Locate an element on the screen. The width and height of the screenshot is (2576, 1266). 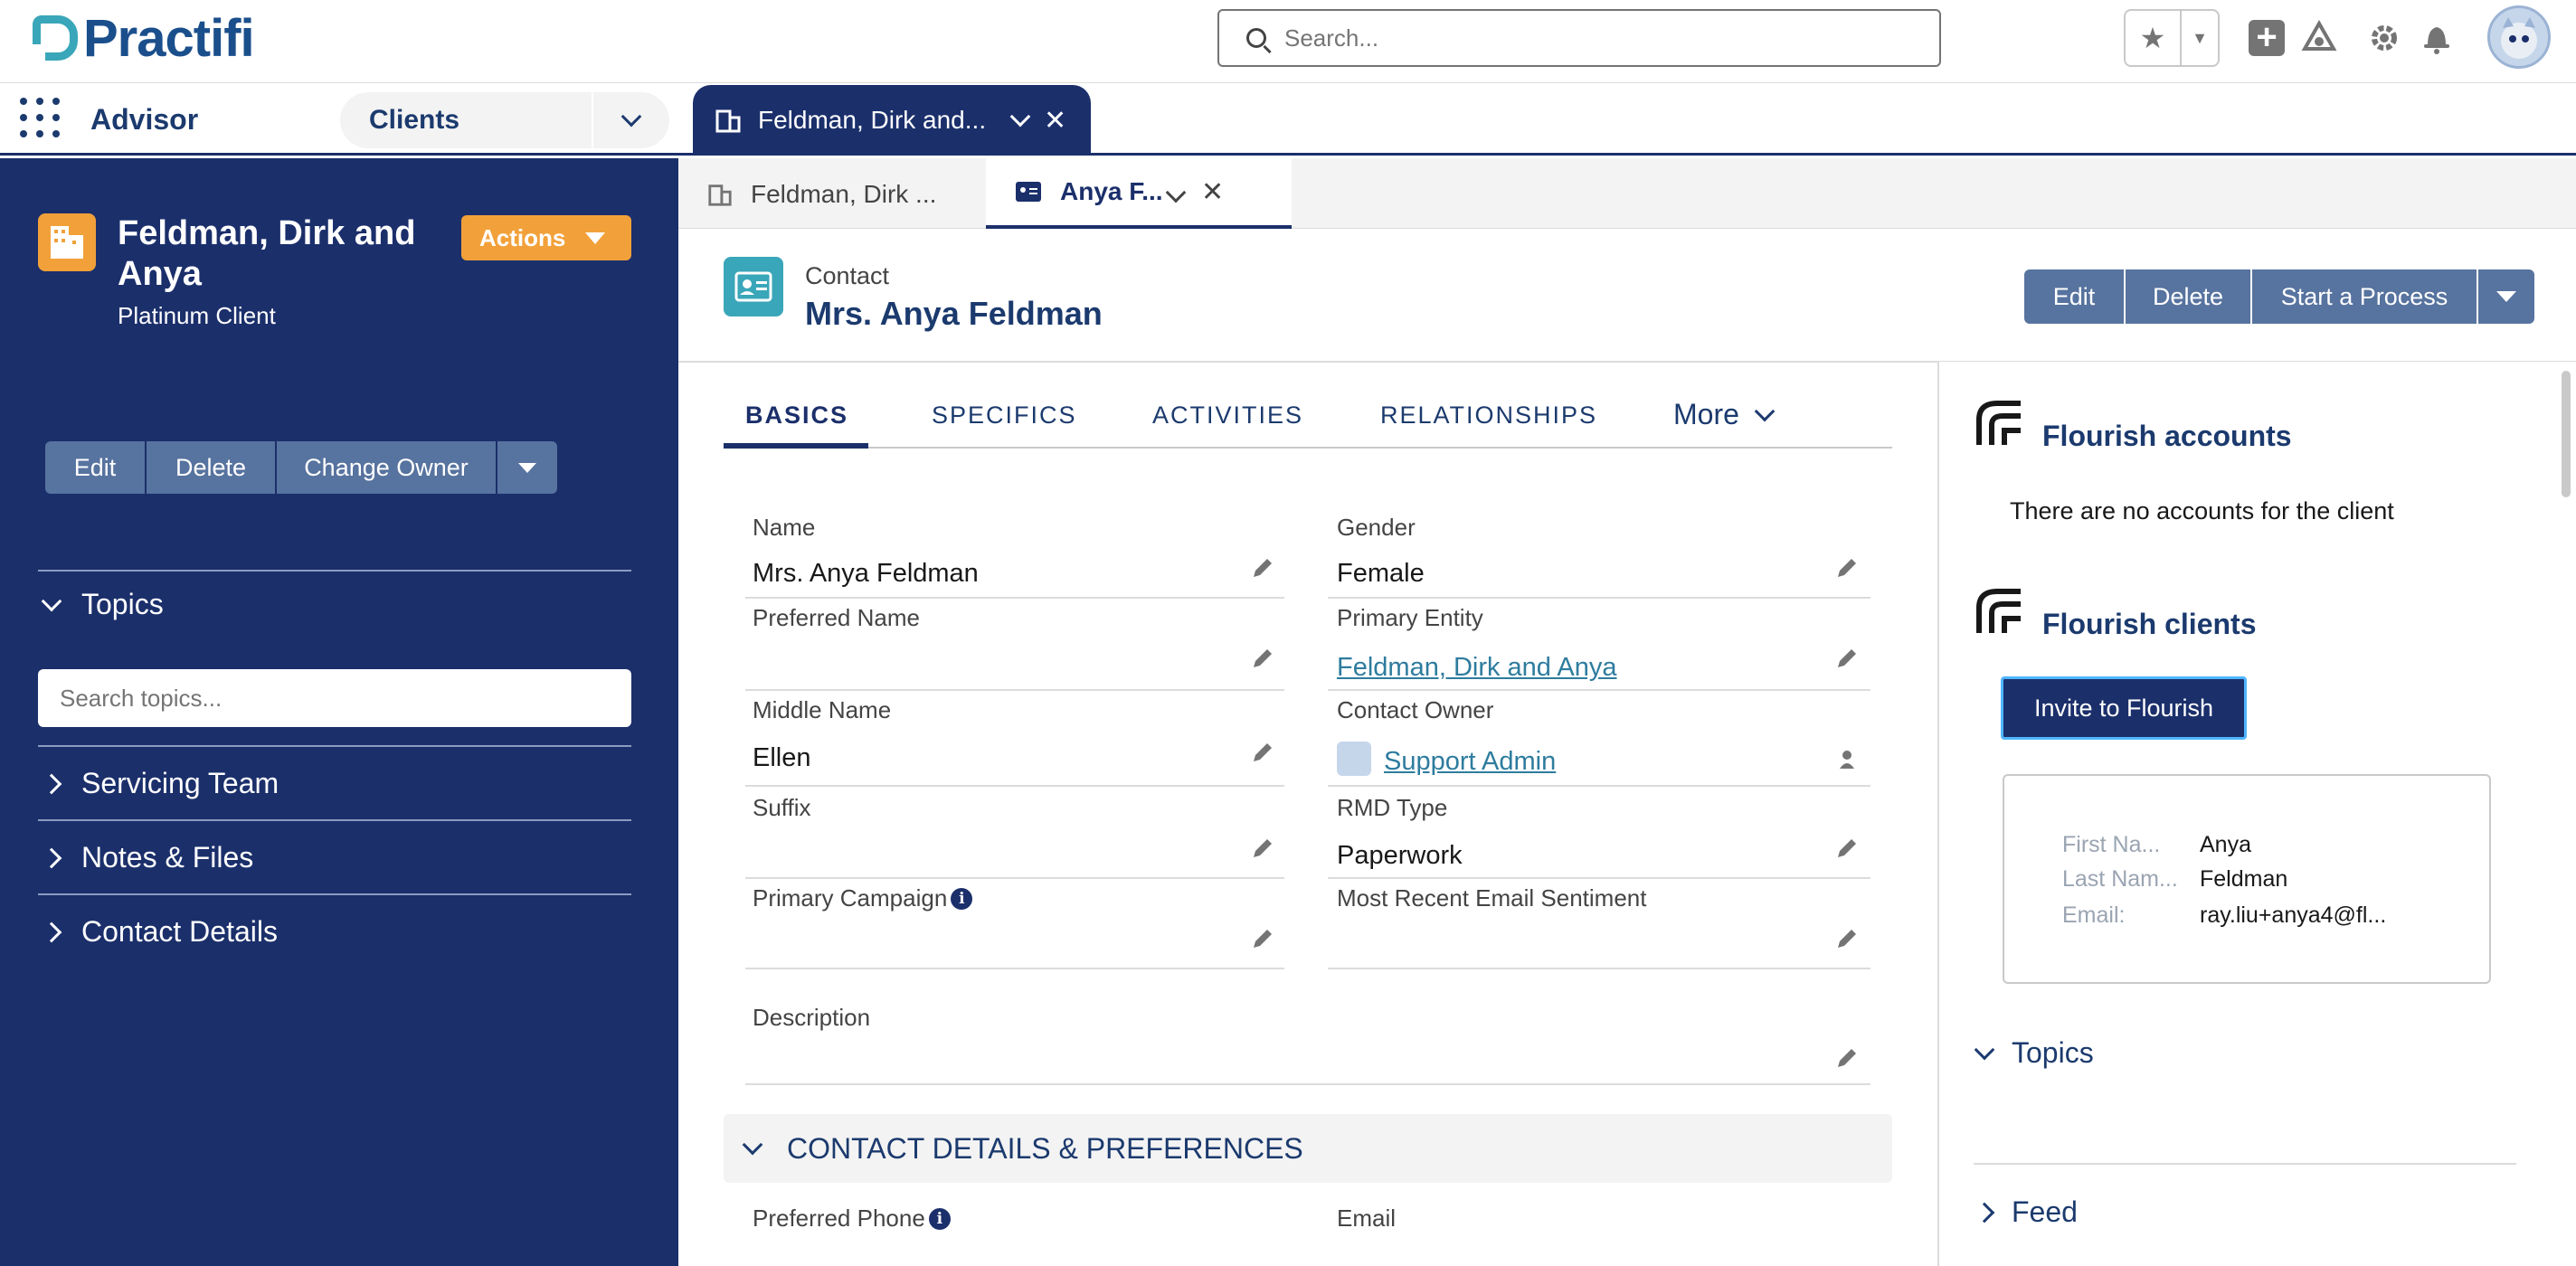
subtab-menu is located at coordinates (1176, 191).